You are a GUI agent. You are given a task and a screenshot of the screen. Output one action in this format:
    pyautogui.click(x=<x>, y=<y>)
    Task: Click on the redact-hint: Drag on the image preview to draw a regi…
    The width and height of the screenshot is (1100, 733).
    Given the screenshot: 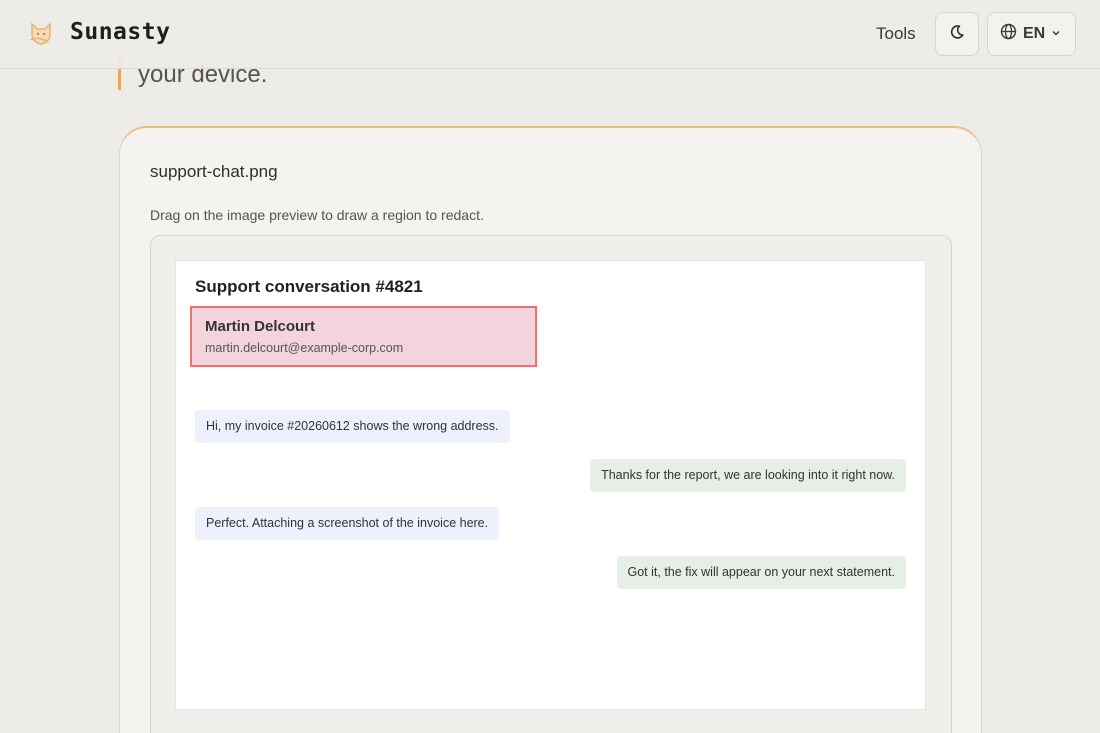 What is the action you would take?
    pyautogui.click(x=317, y=215)
    